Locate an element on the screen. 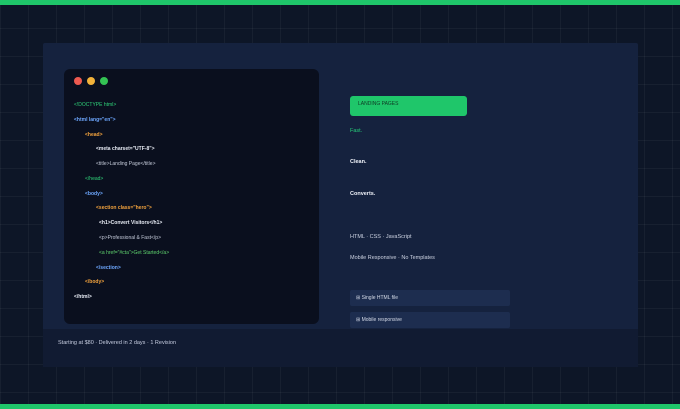  code-line: <a href="#cta">Get Started</a> is located at coordinates (134, 253).